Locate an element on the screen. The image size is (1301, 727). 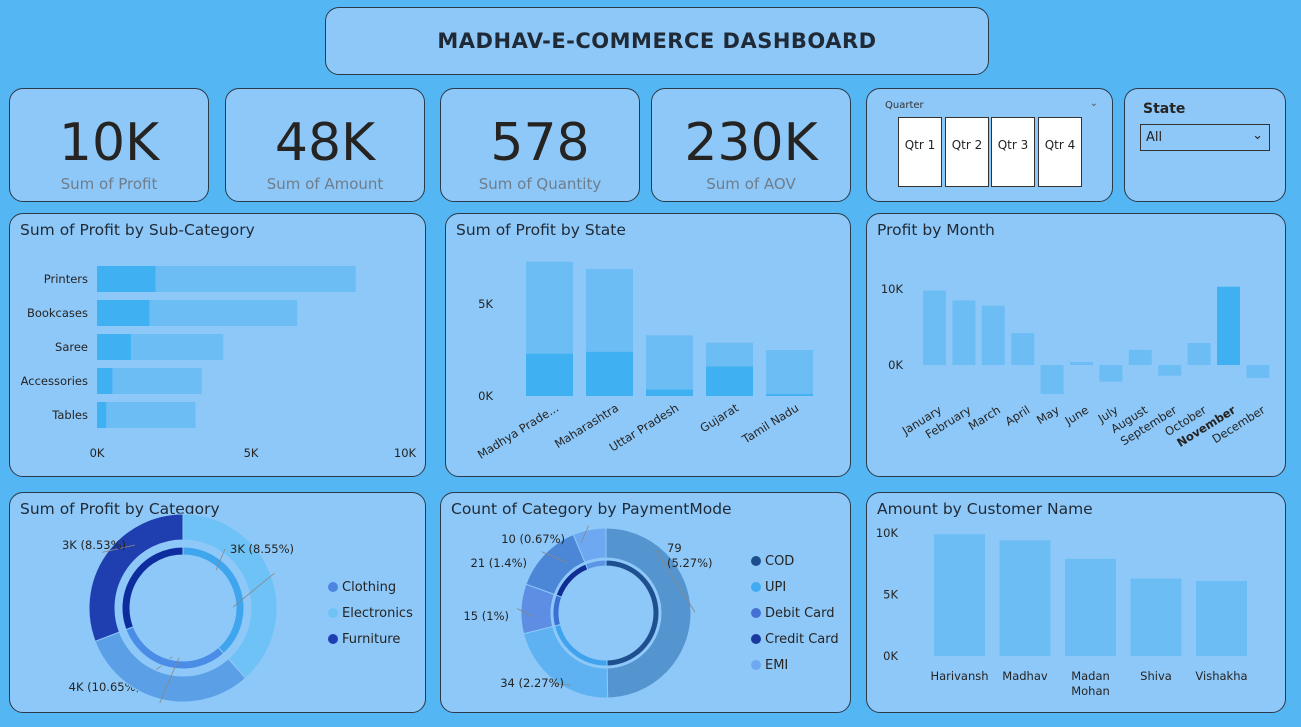
state-dropdown: All ⌄ is located at coordinates (1205, 137).